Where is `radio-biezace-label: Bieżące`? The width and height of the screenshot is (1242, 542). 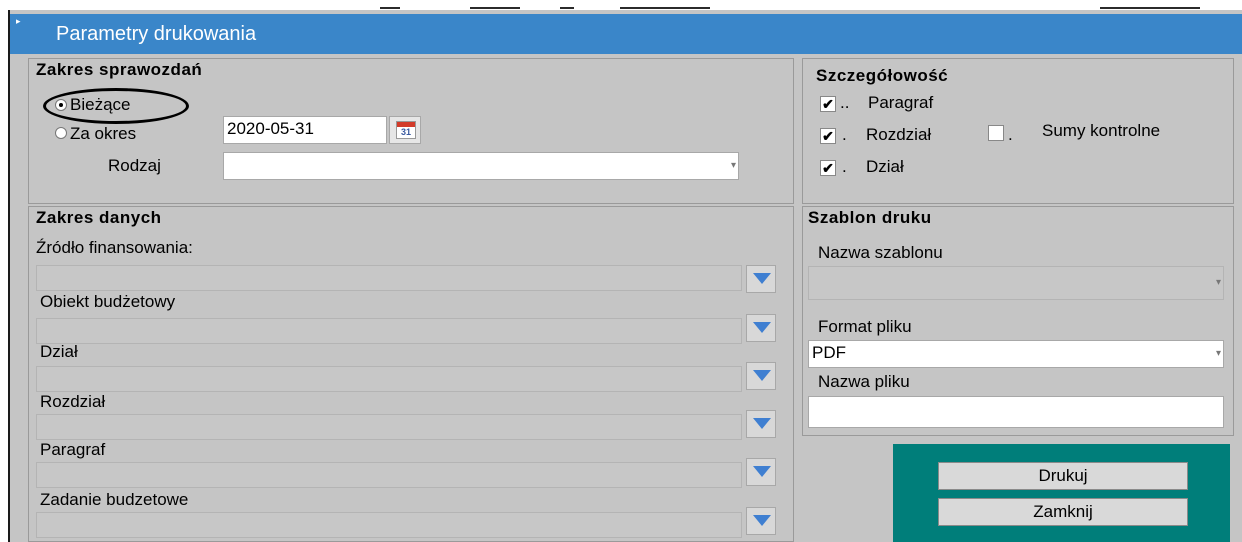 radio-biezace-label: Bieżące is located at coordinates (100, 105).